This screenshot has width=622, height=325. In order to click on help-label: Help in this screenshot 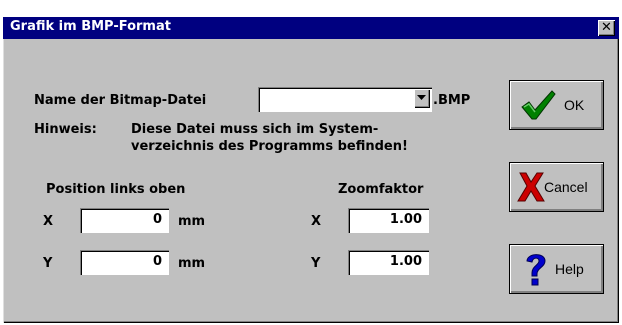, I will do `click(569, 269)`.